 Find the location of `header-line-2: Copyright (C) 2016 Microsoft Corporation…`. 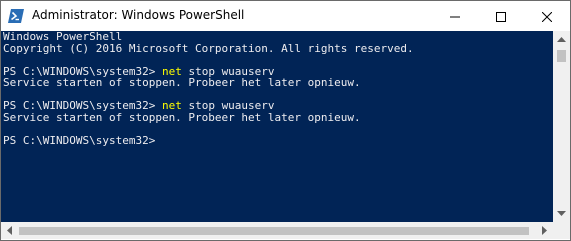

header-line-2: Copyright (C) 2016 Microsoft Corporation… is located at coordinates (208, 48).